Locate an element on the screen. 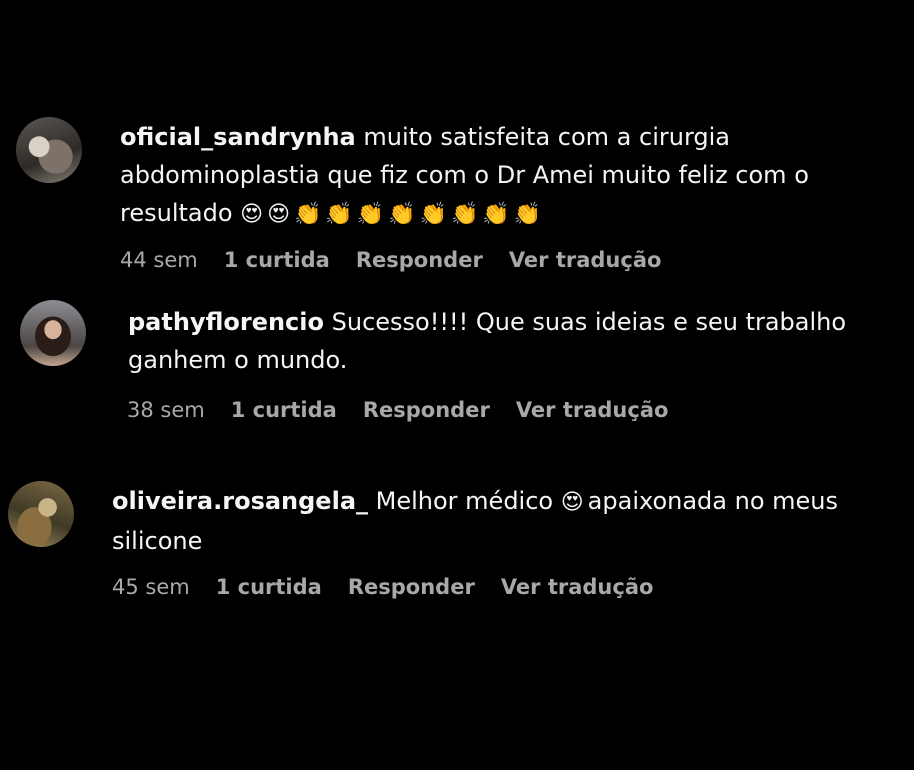 Image resolution: width=914 pixels, height=770 pixels. comment-text: Melhor médico is located at coordinates (464, 501).